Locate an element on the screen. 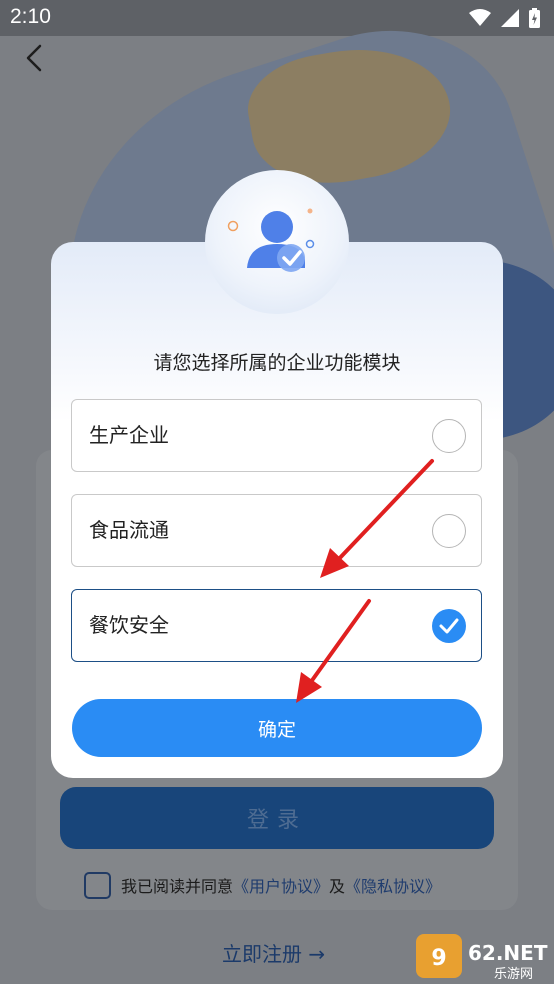 This screenshot has height=984, width=554. option-label: 生产企业 is located at coordinates (129, 435).